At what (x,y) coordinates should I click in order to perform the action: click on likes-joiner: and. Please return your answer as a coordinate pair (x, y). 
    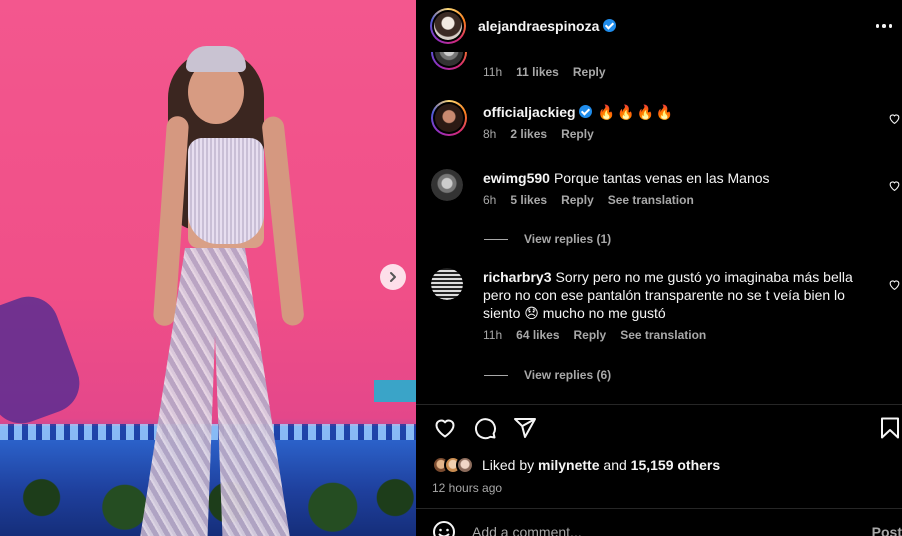
    Looking at the image, I should click on (615, 465).